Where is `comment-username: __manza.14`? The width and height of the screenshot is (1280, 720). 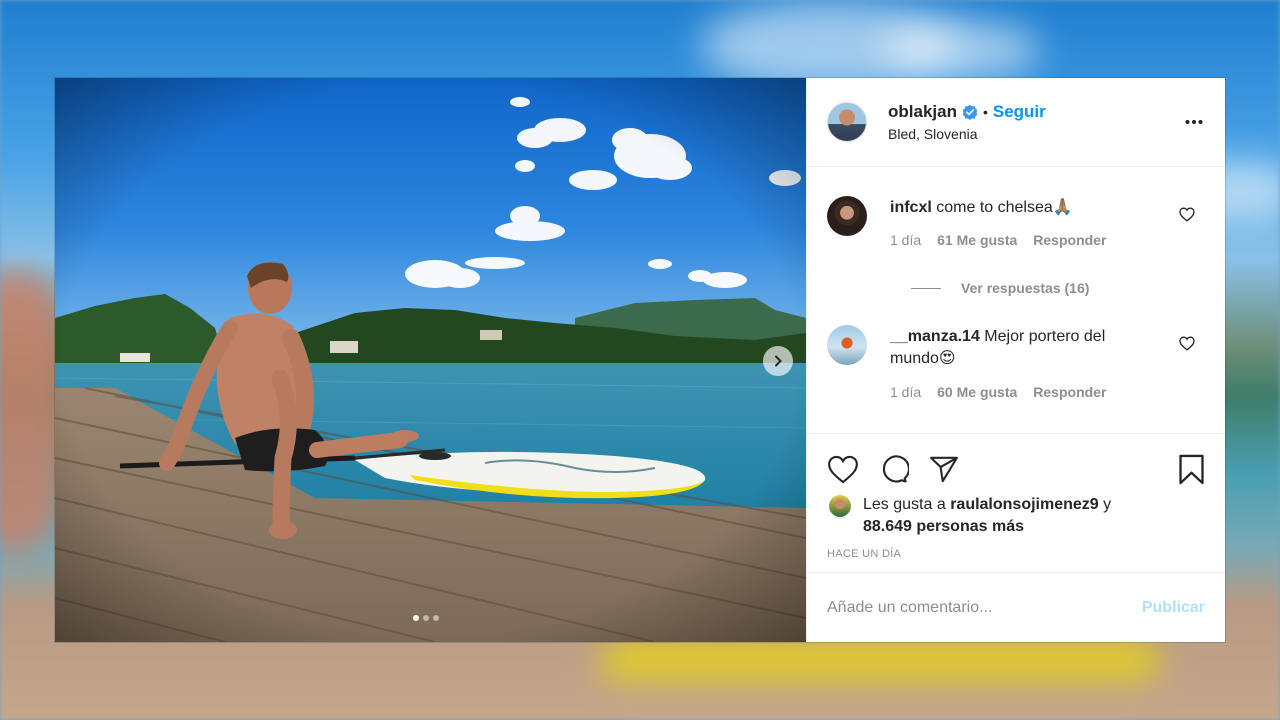
comment-username: __manza.14 is located at coordinates (935, 336).